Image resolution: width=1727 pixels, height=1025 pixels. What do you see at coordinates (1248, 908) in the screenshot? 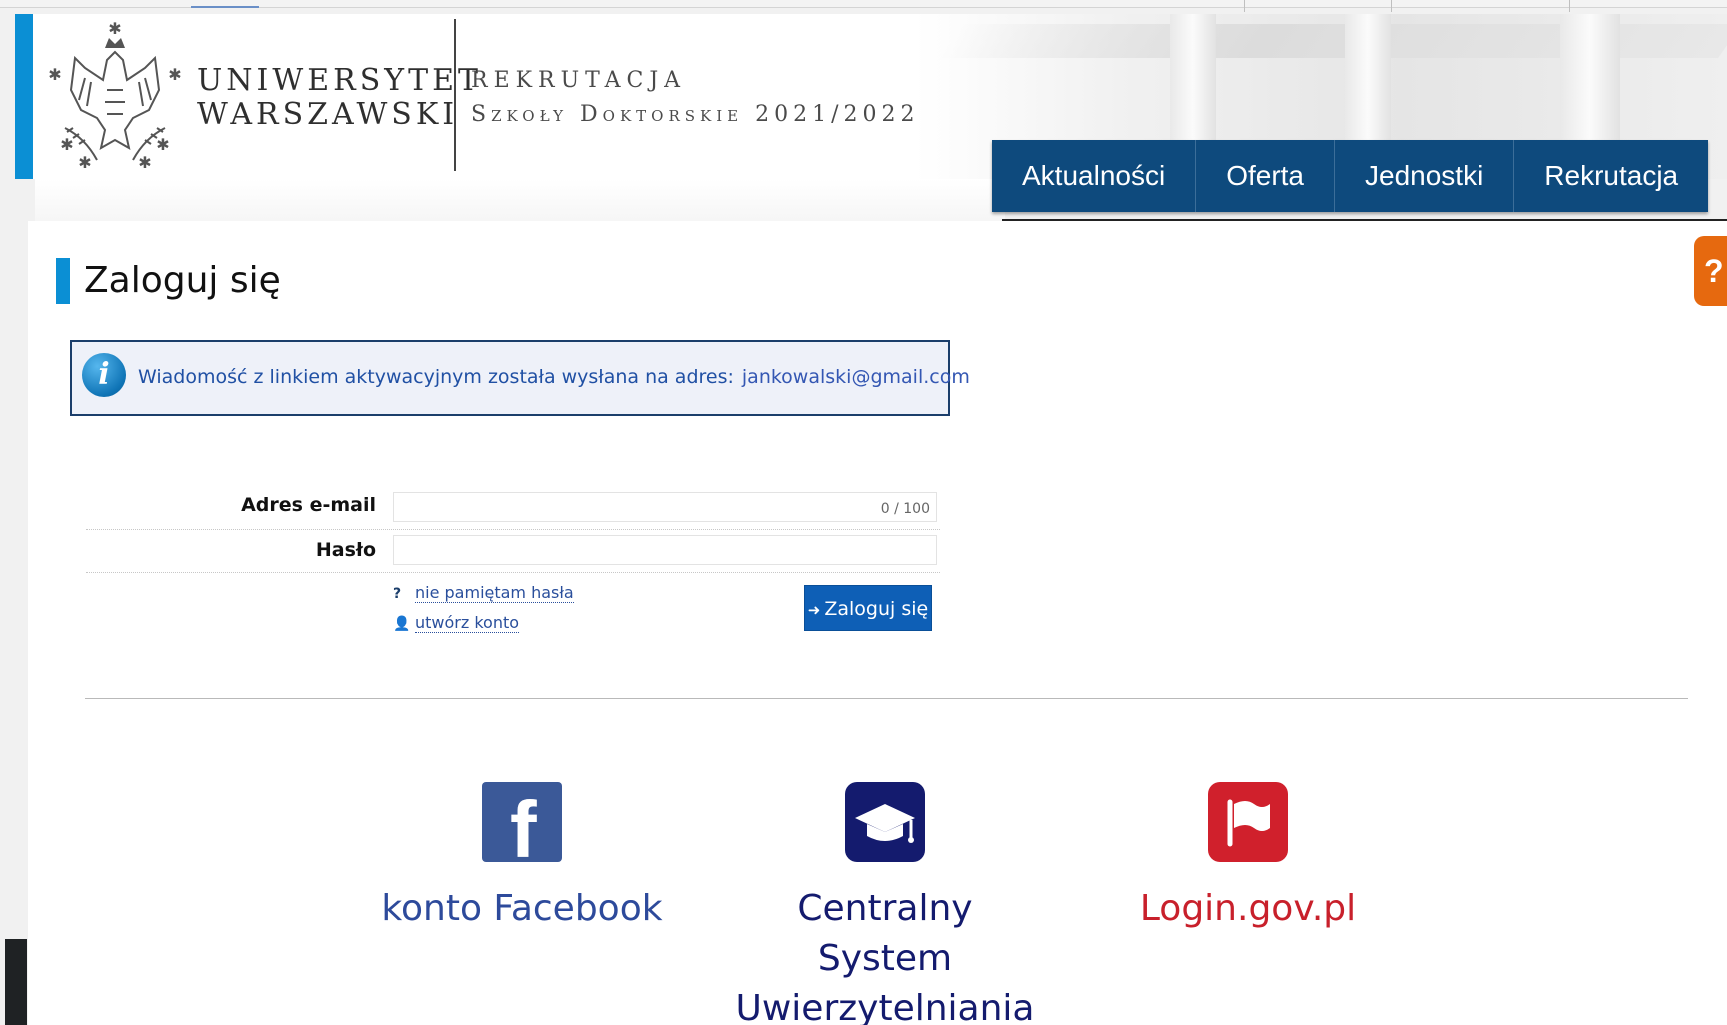
I see `login-gov-label: Login.gov.pl` at bounding box center [1248, 908].